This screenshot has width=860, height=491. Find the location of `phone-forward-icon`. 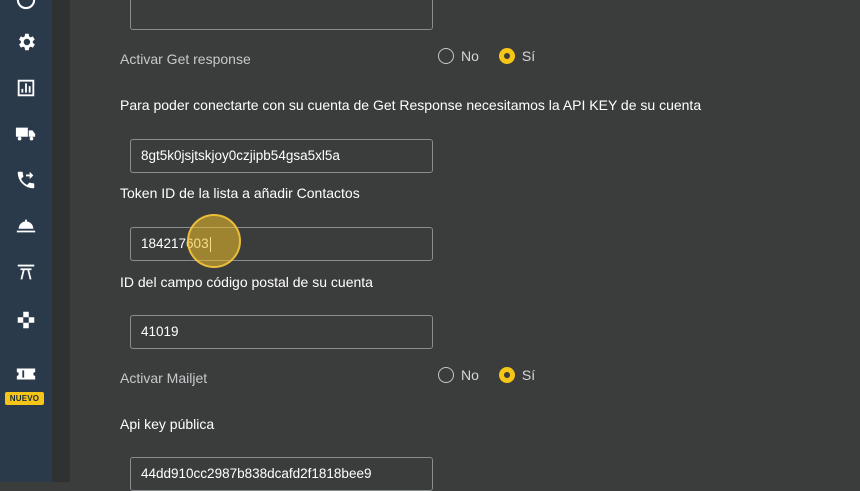

phone-forward-icon is located at coordinates (26, 180).